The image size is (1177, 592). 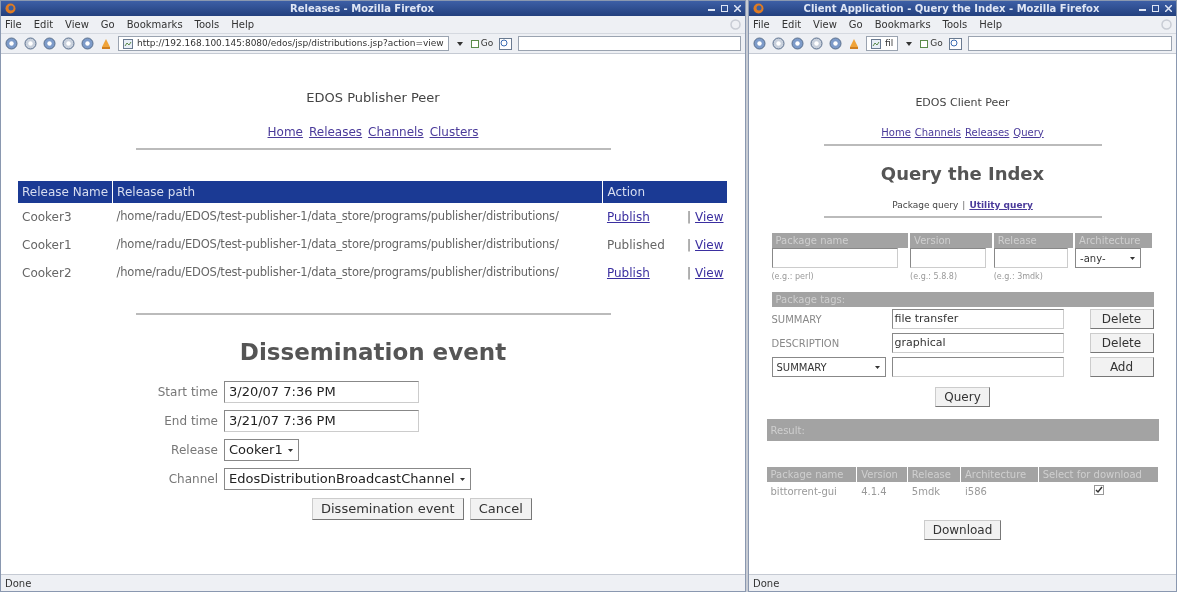 What do you see at coordinates (321, 392) in the screenshot?
I see `text-field: 3/20/07 7:36 PM` at bounding box center [321, 392].